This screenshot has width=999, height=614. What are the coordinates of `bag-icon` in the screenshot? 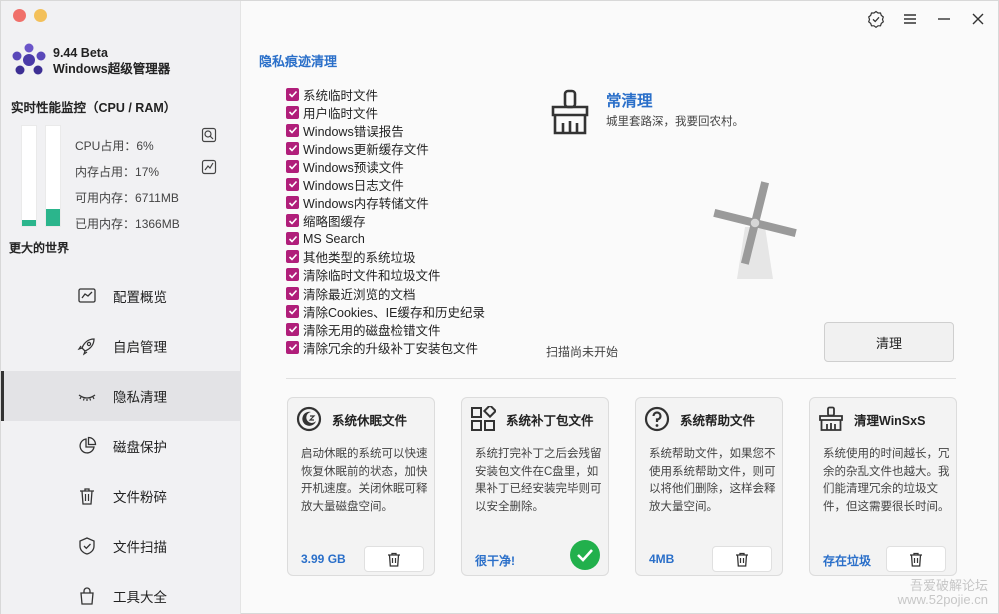 It's located at (87, 596).